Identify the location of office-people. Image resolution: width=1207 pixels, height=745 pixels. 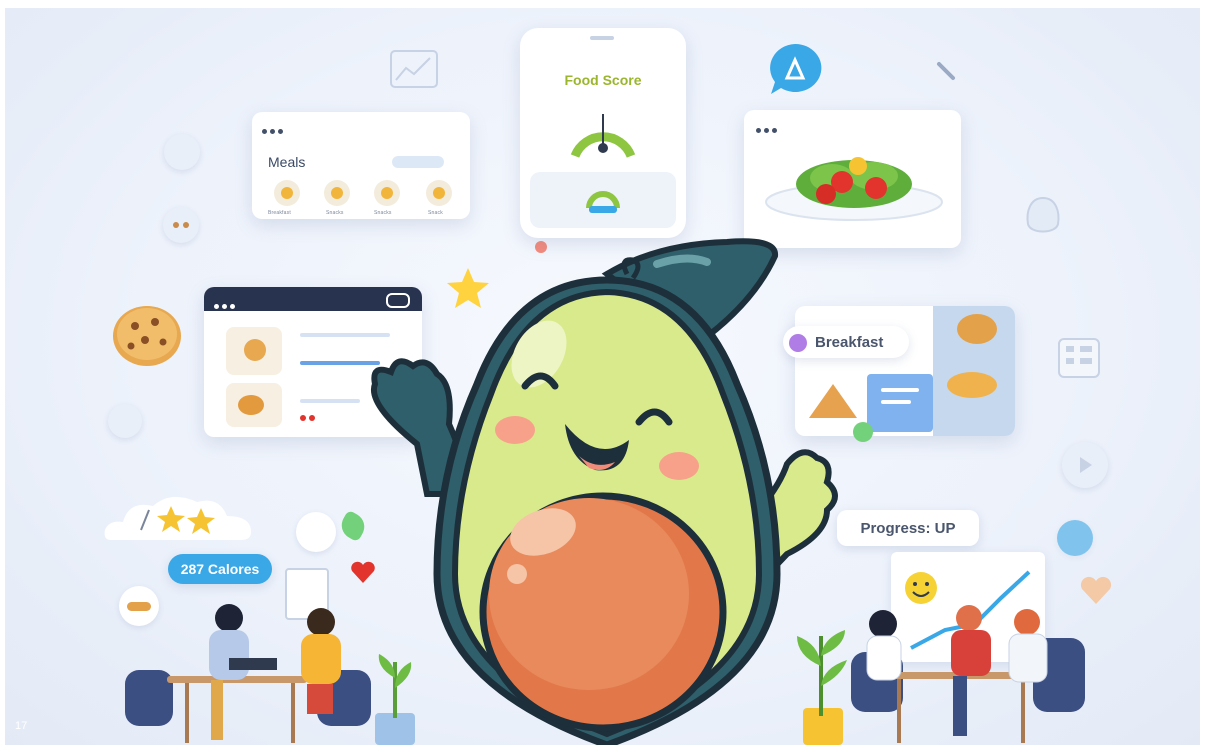
(275, 672).